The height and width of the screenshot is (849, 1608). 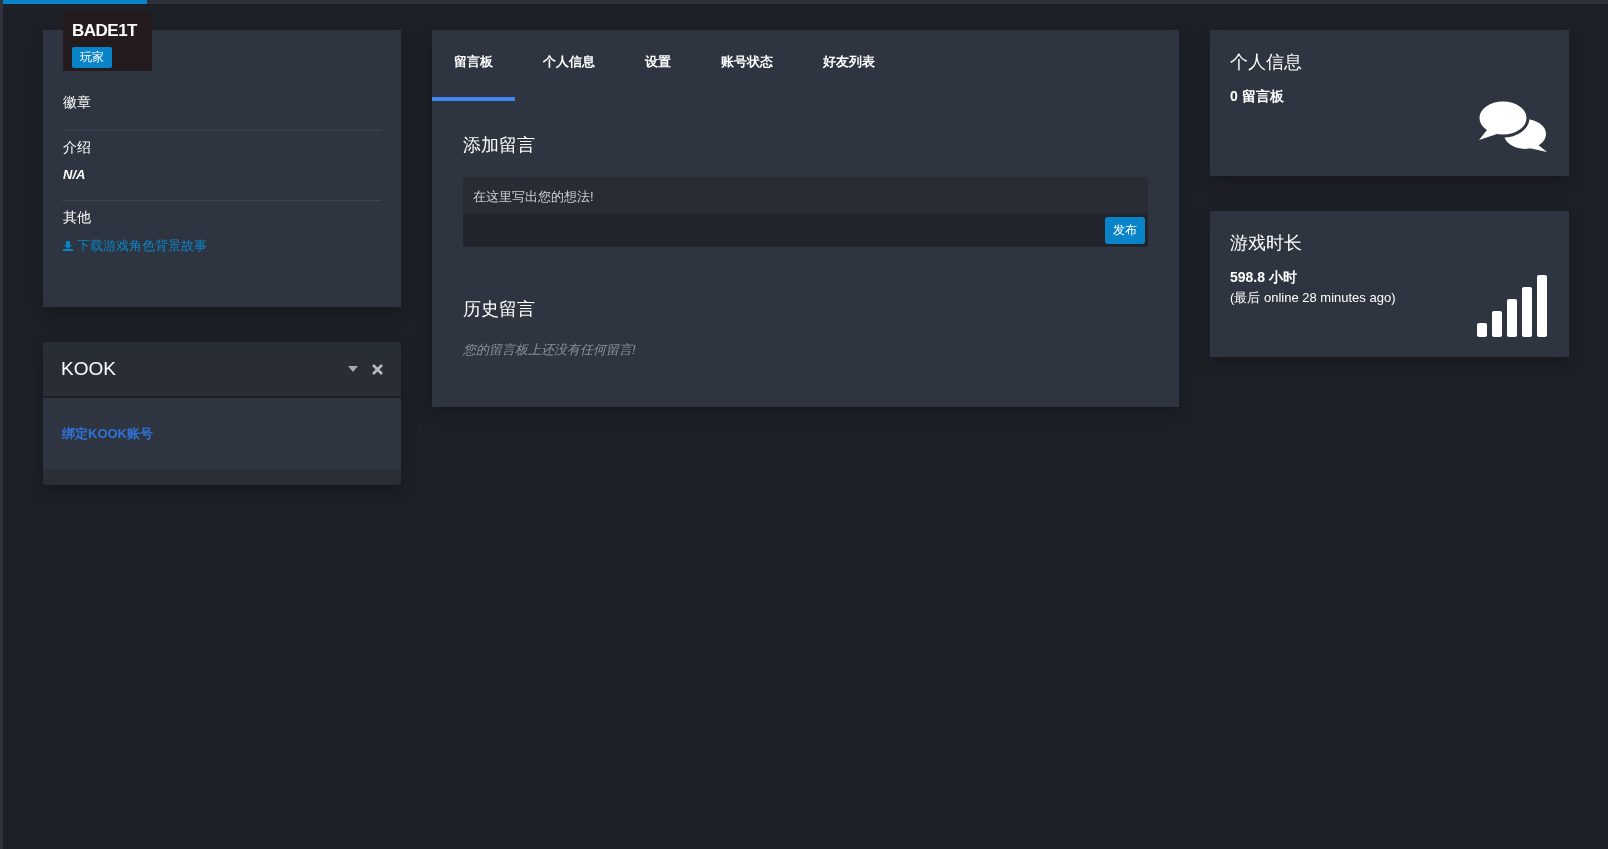 I want to click on role-badge: 玩家, so click(x=92, y=57).